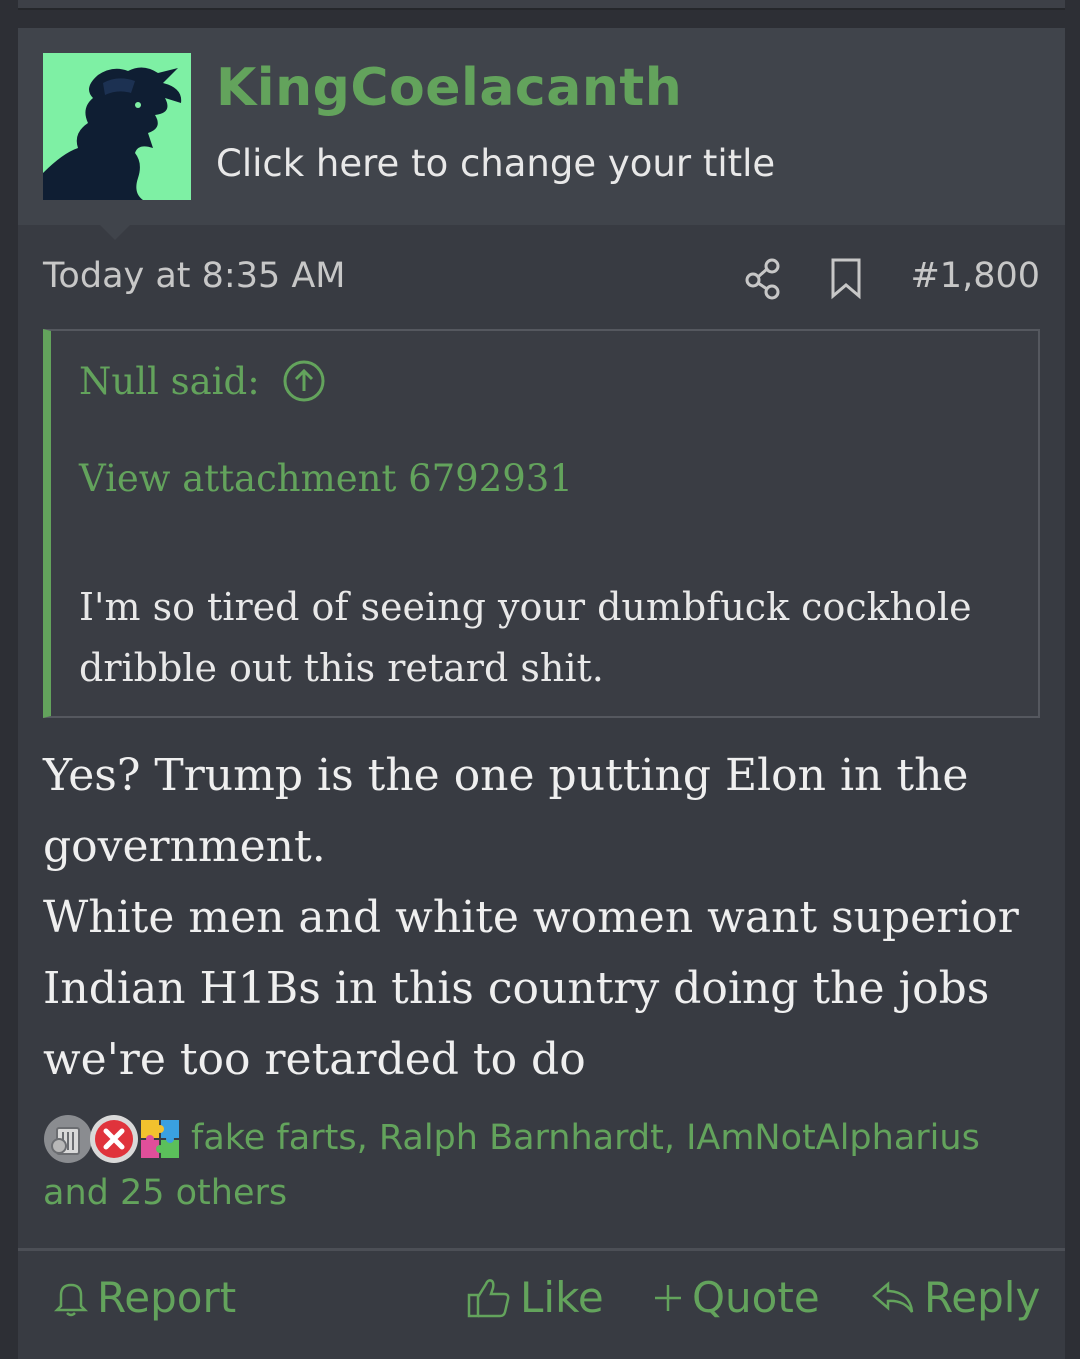 This screenshot has height=1359, width=1080. I want to click on like-label: Like, so click(562, 1297).